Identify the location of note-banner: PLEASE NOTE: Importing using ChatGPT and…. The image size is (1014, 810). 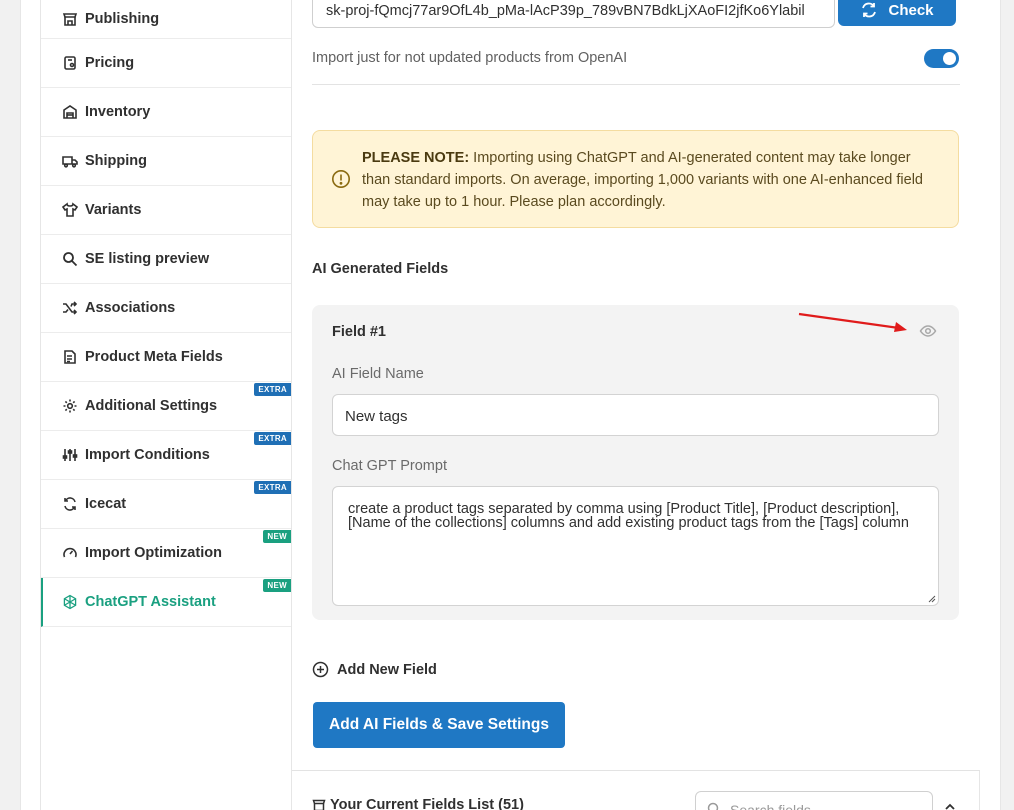
(635, 179).